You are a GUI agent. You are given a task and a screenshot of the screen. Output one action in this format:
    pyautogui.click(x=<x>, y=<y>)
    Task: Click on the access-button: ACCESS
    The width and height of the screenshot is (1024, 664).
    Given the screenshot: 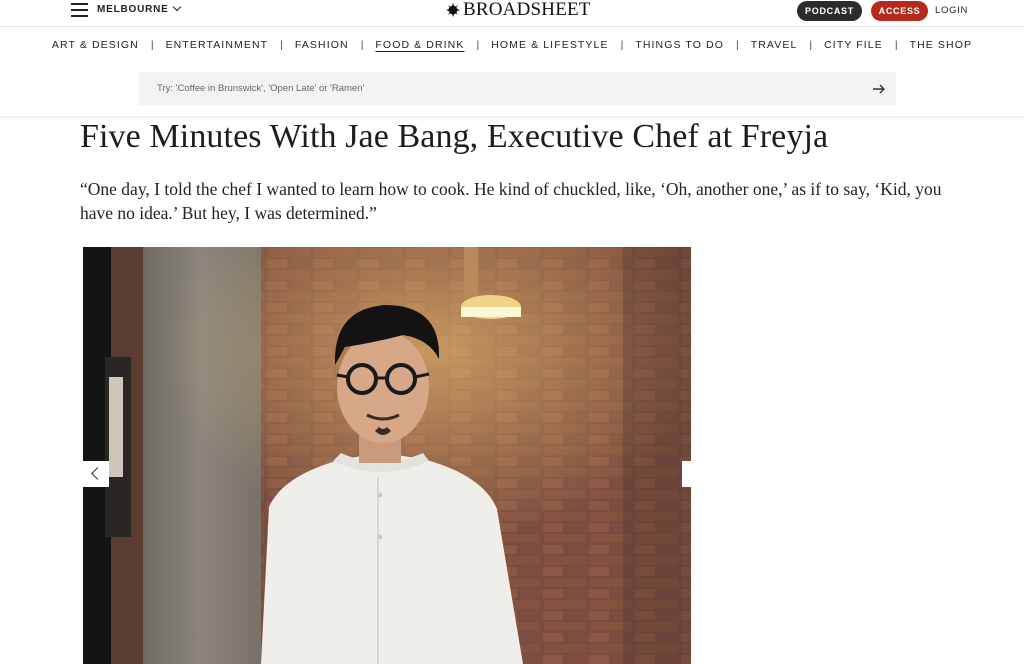 What is the action you would take?
    pyautogui.click(x=899, y=11)
    